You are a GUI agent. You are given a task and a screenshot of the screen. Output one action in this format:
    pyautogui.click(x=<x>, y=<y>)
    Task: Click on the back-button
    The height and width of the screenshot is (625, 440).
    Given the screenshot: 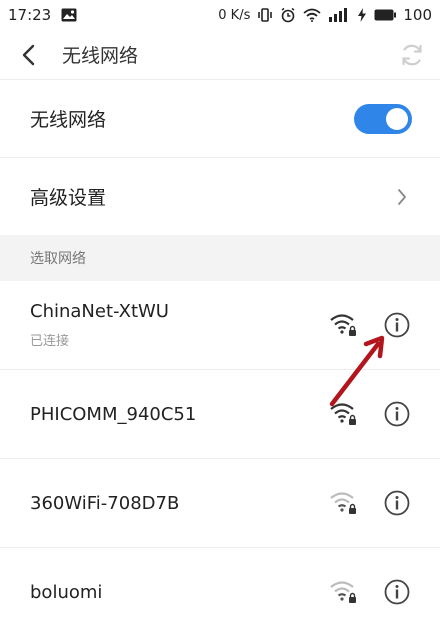 What is the action you would take?
    pyautogui.click(x=28, y=55)
    